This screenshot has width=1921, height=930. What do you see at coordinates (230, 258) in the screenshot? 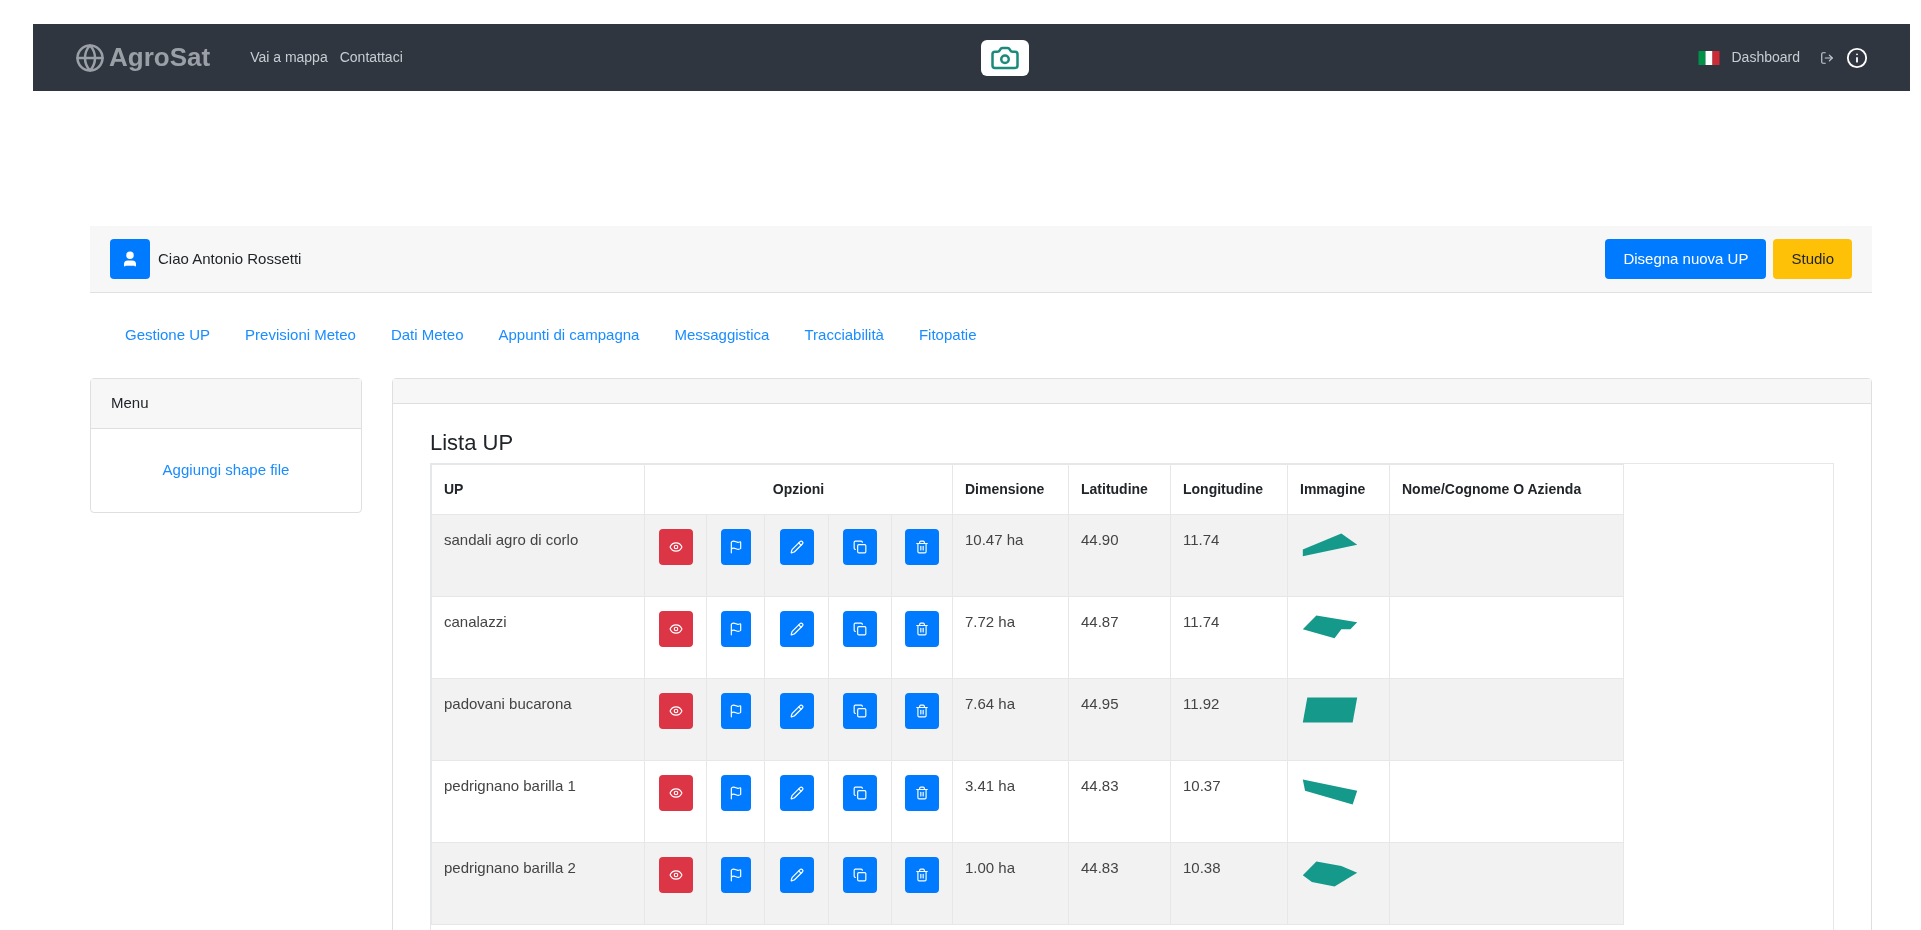
I see `greeting: Ciao Antonio Rossetti` at bounding box center [230, 258].